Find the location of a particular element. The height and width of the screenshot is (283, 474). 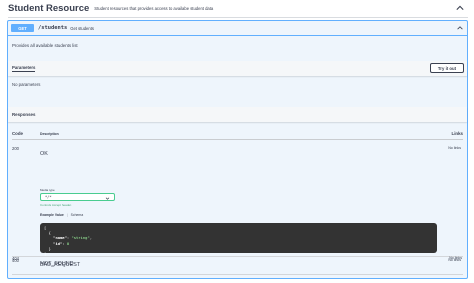

method-badge: GET is located at coordinates (22, 28).